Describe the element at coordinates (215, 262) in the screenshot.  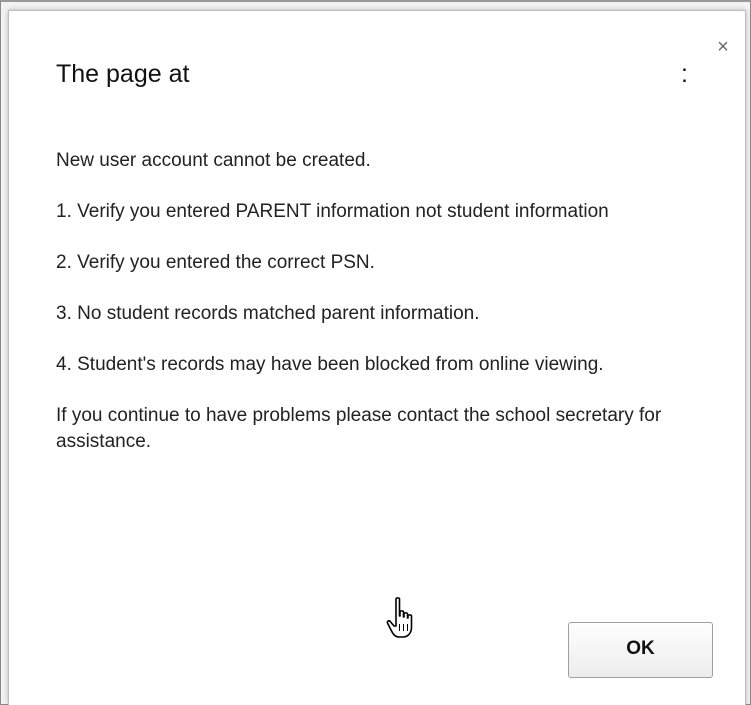
I see `message-line: 2. Verify you entered the correct PSN.` at that location.